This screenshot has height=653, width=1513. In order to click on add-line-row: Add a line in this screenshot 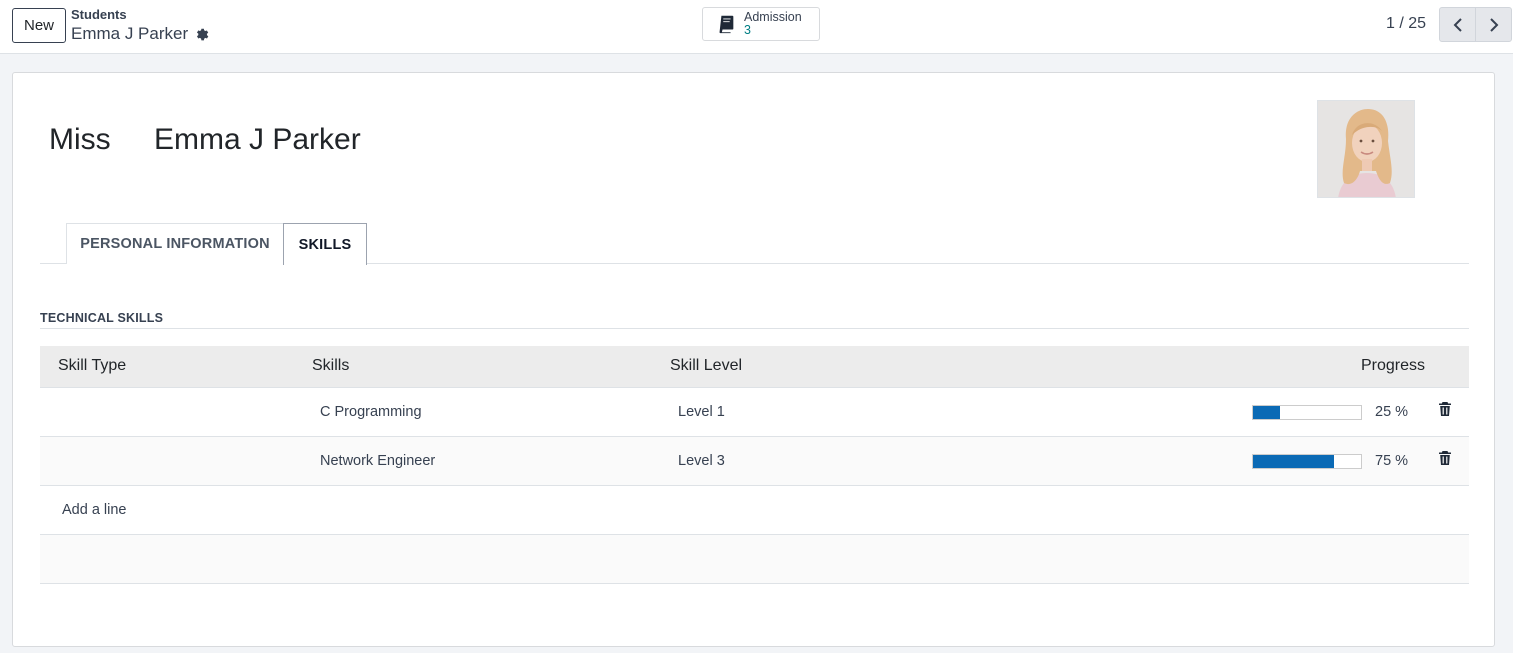, I will do `click(754, 510)`.